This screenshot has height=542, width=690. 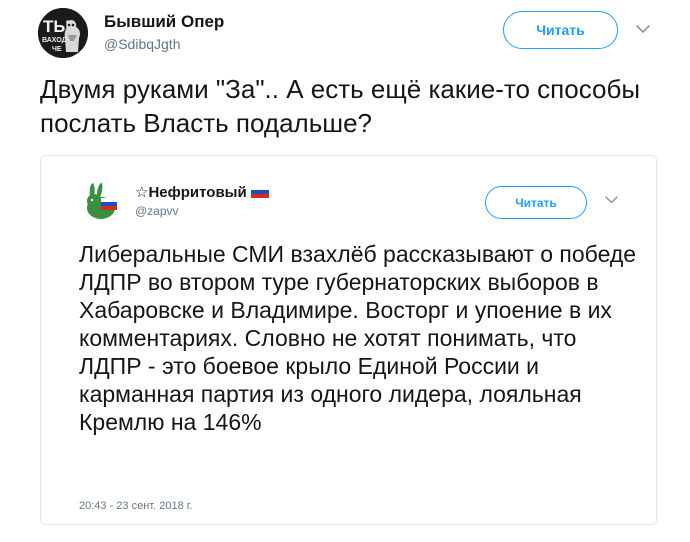 I want to click on chevron-down-icon, so click(x=643, y=29).